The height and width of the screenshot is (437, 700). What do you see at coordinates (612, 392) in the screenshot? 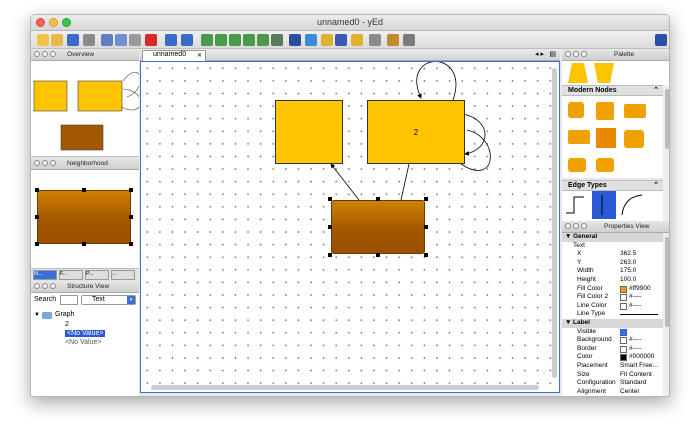
I see `prop-row-alignment: Alignment Center` at bounding box center [612, 392].